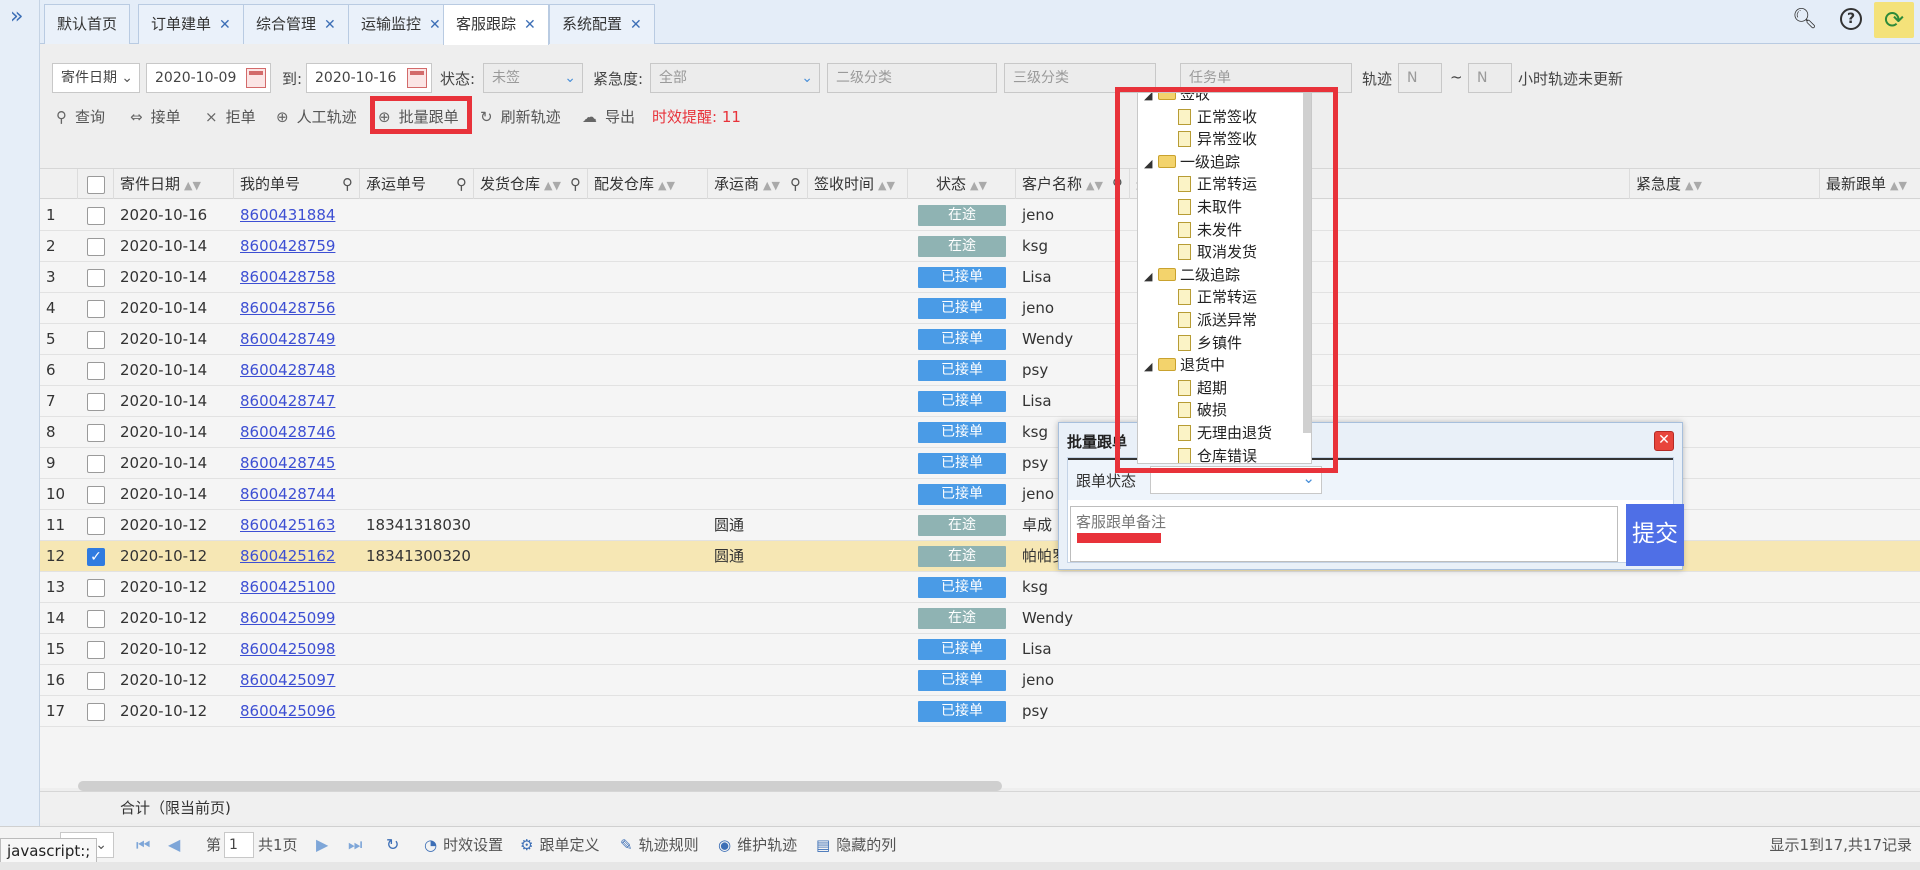 The image size is (1920, 870). I want to click on my-order-cell: 8600431884, so click(297, 215).